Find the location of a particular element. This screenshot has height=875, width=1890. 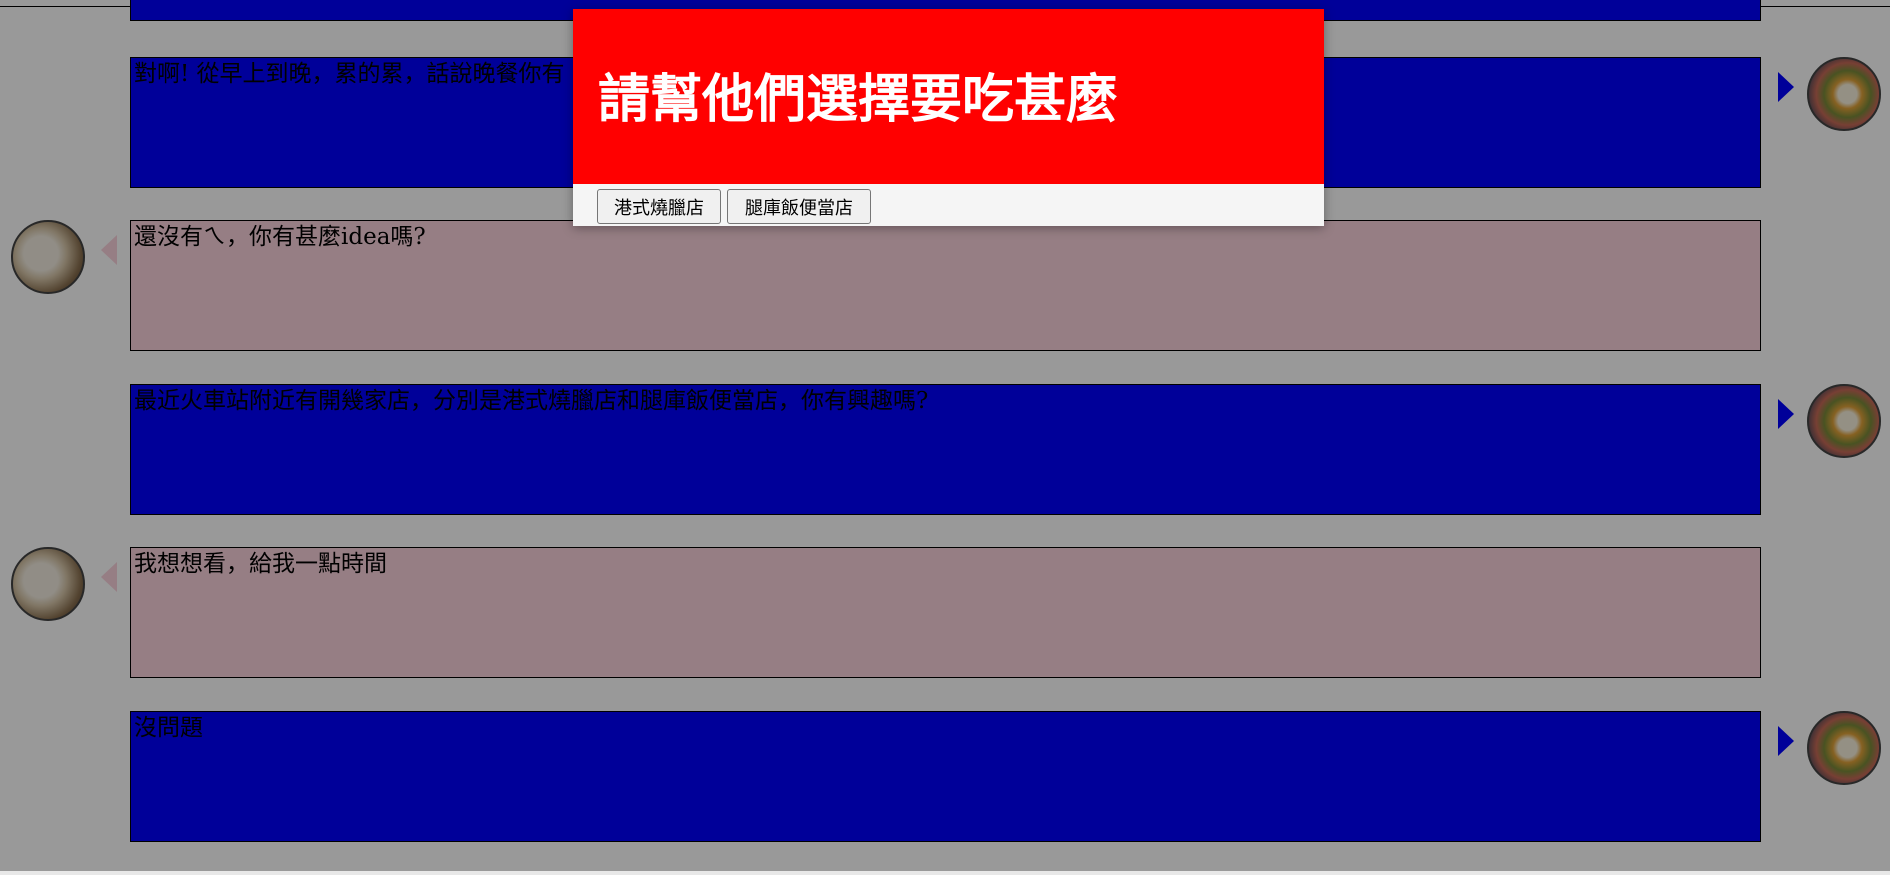

dialog-title: 請幫他們選擇要吃甚麼 is located at coordinates (858, 100).